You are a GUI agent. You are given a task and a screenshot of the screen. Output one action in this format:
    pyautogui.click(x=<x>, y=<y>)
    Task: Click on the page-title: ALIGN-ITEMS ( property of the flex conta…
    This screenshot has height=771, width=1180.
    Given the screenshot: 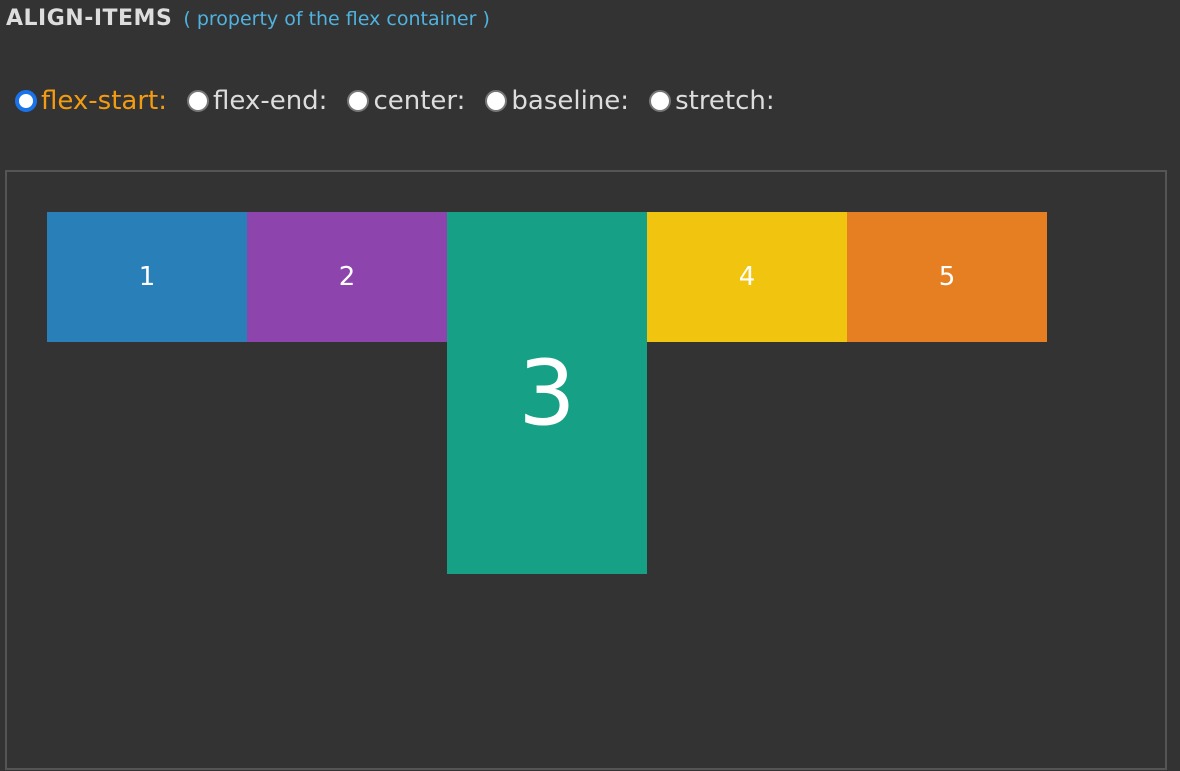 What is the action you would take?
    pyautogui.click(x=248, y=18)
    